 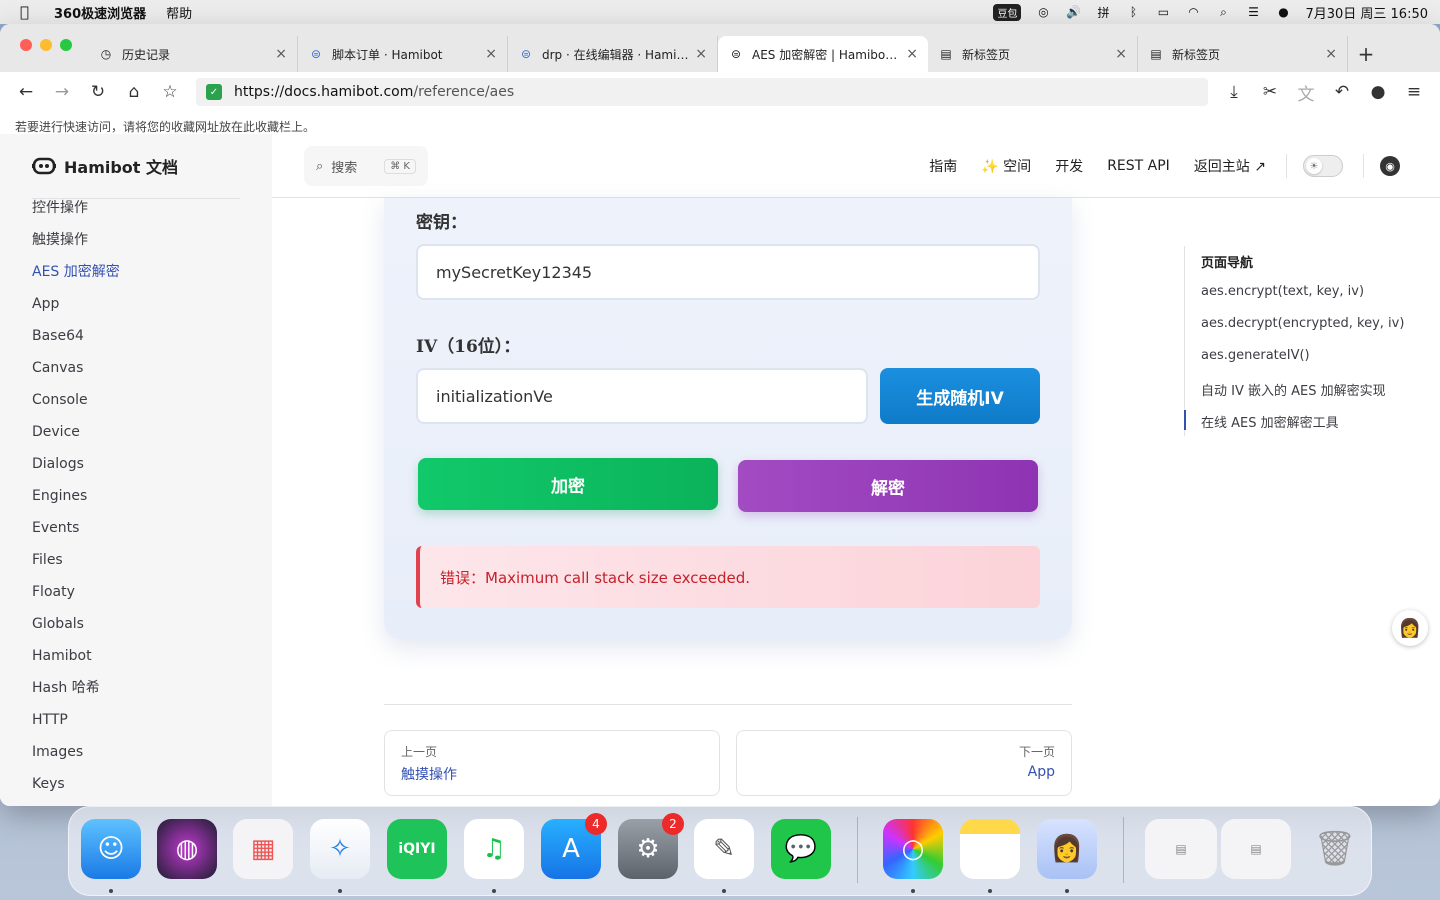 I want to click on tab-new-1: ▤ 新标签页 ×, so click(x=1033, y=54).